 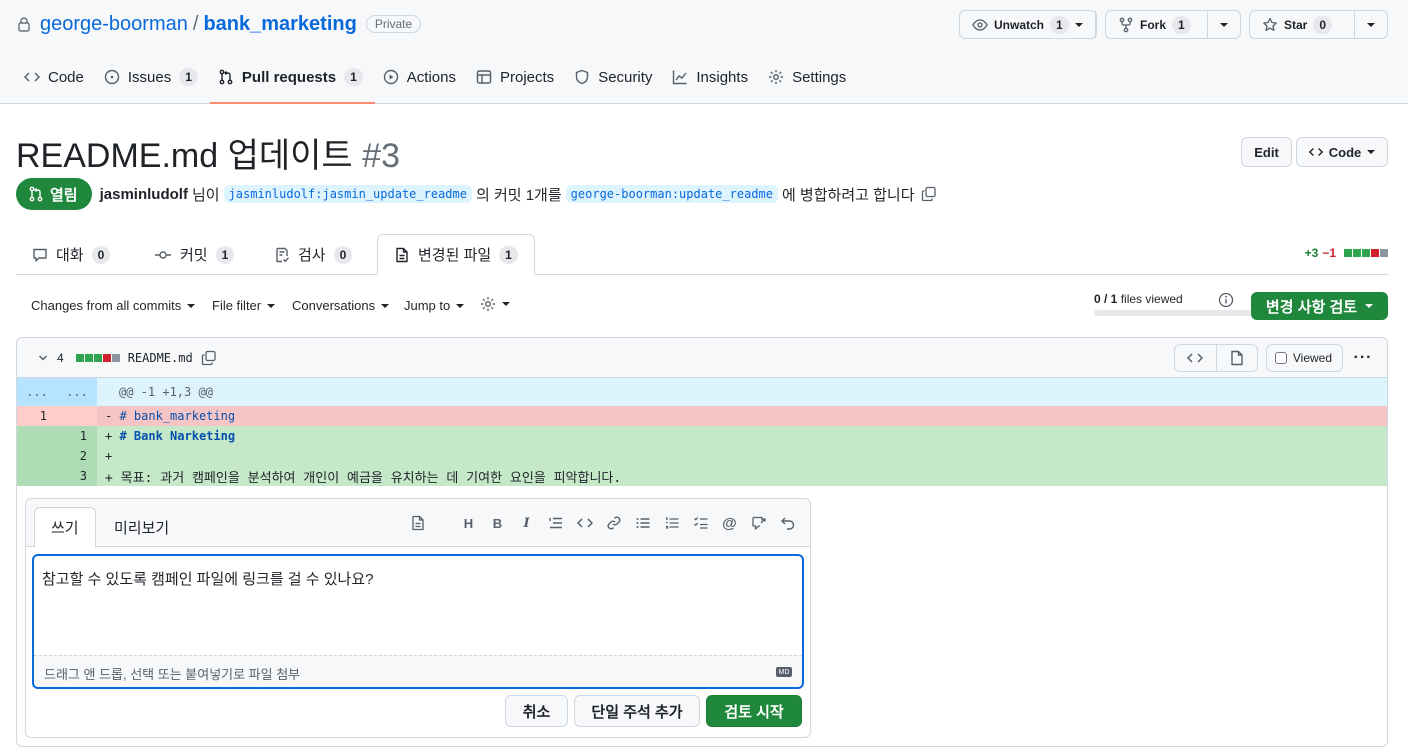 I want to click on merge-text-2: 의 커밋 1개를, so click(x=518, y=195).